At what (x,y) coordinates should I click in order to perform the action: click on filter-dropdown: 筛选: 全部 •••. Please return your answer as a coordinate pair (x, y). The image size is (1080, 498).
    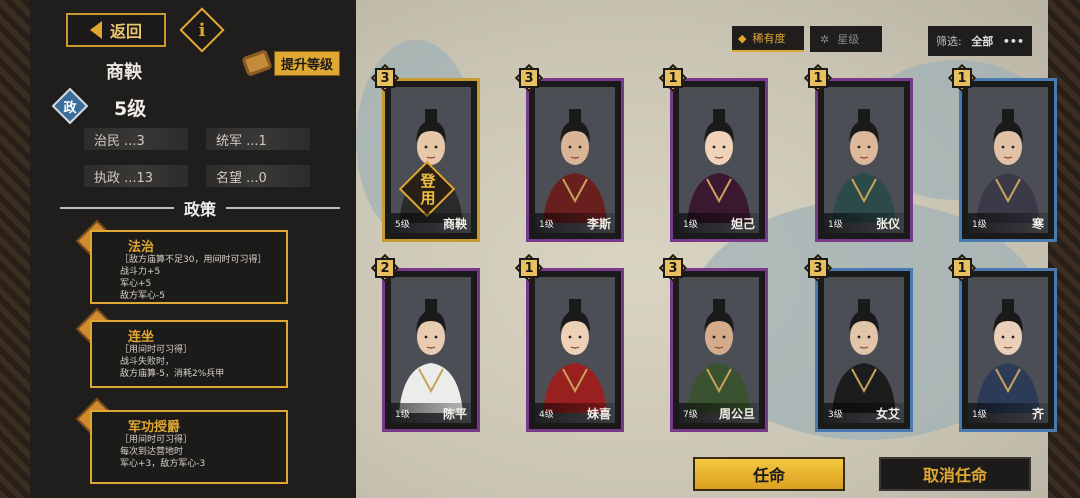
    Looking at the image, I should click on (980, 41).